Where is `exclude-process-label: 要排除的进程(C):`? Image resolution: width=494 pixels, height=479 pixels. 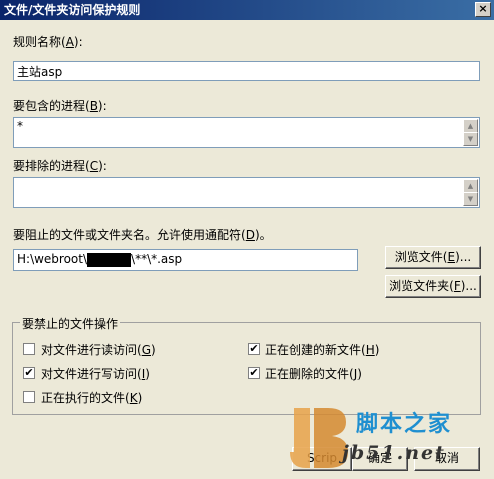
exclude-process-label: 要排除的进程(C): is located at coordinates (60, 166).